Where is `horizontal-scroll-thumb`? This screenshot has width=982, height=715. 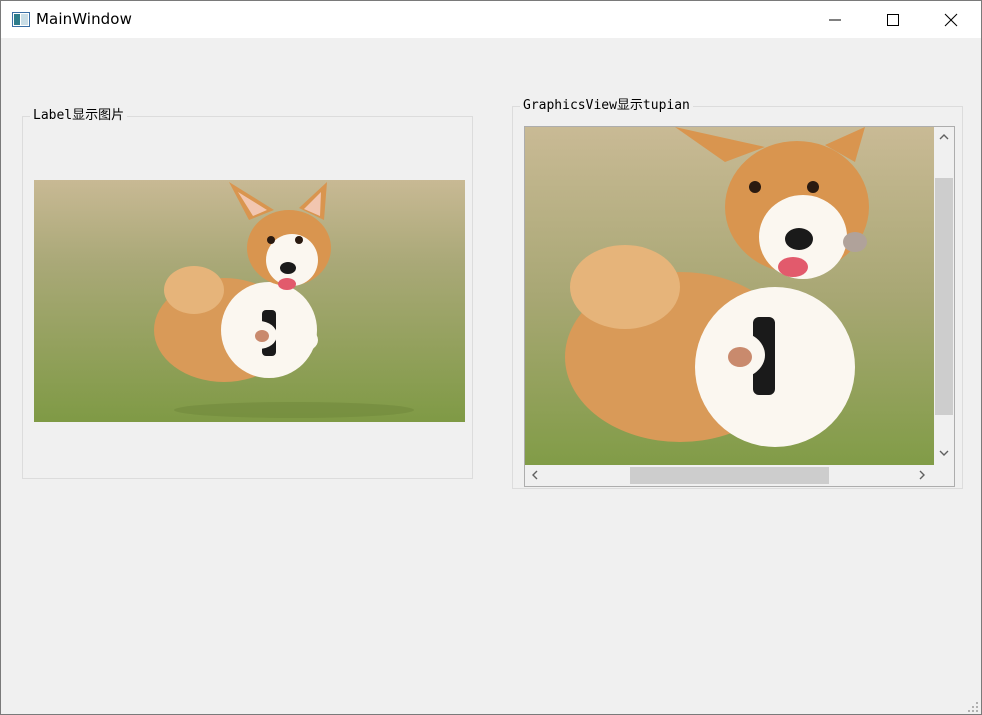 horizontal-scroll-thumb is located at coordinates (729, 475).